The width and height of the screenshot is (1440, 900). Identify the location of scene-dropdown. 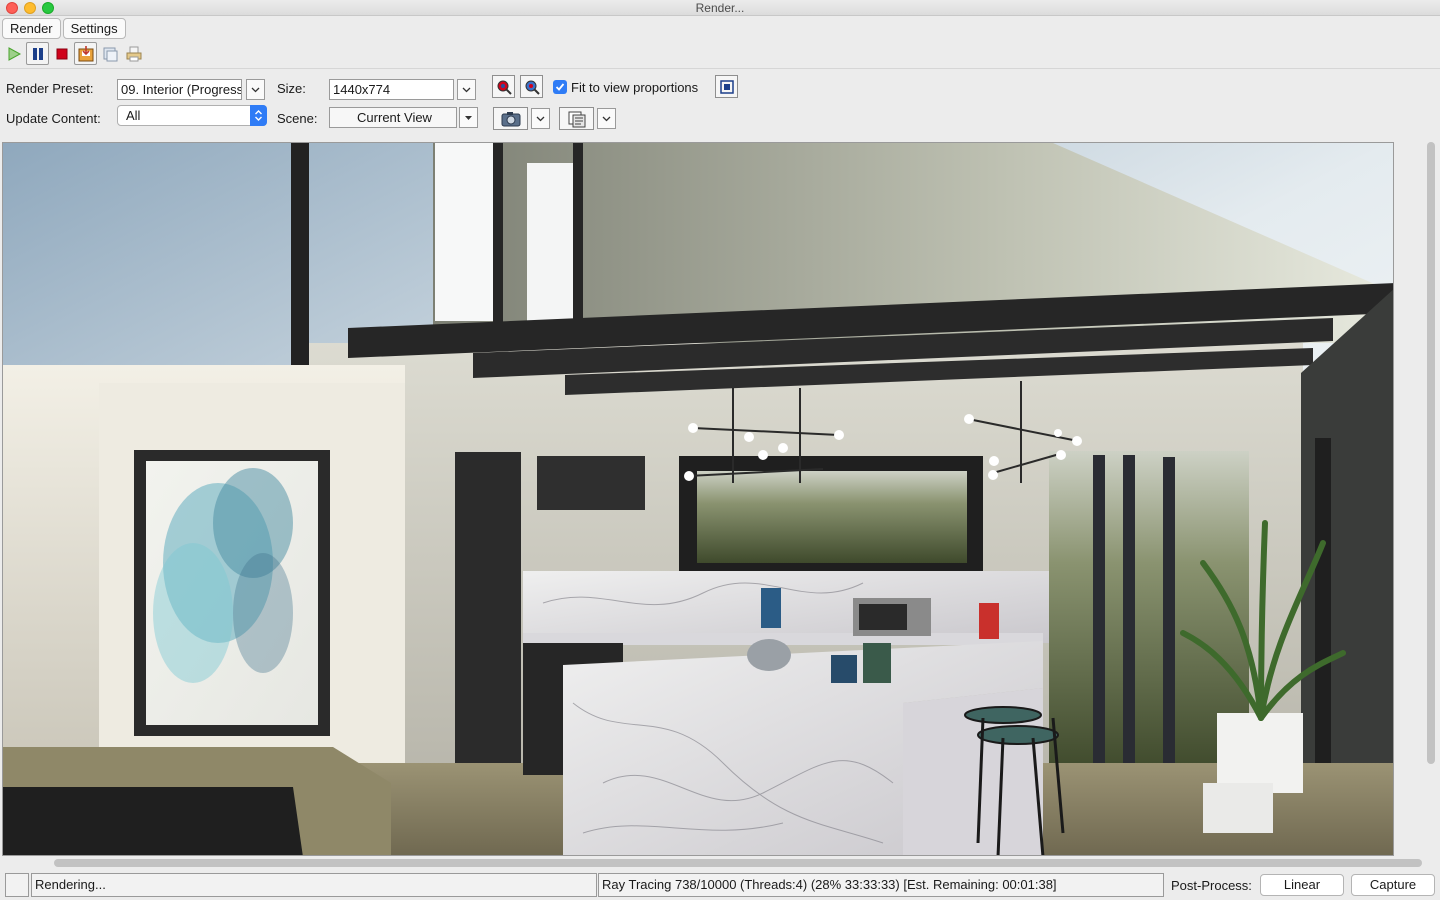
(468, 117).